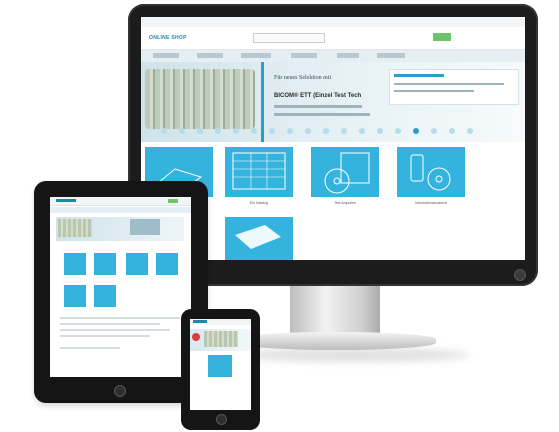  I want to click on carousel-dots, so click(336, 132).